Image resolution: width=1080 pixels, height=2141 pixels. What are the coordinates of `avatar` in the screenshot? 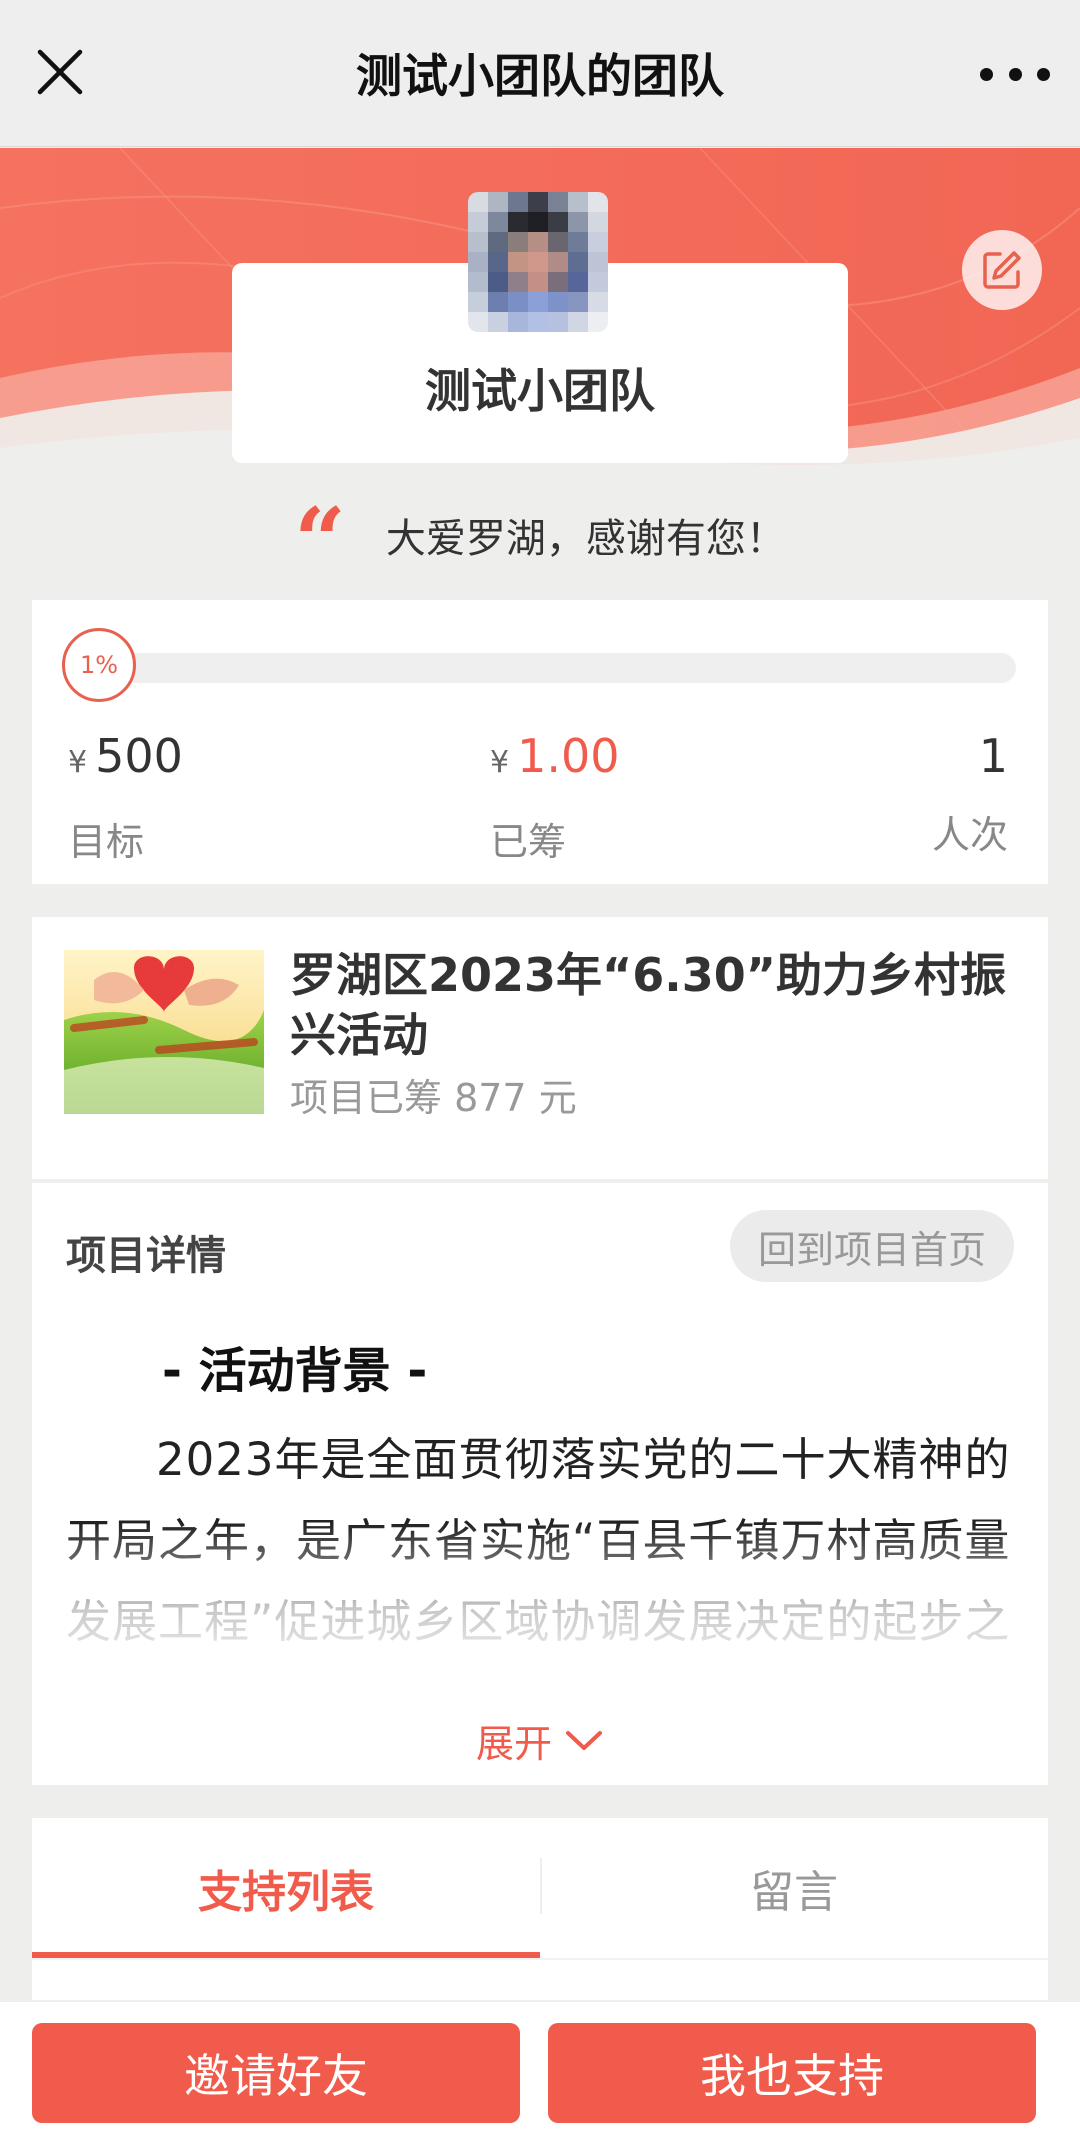 It's located at (538, 262).